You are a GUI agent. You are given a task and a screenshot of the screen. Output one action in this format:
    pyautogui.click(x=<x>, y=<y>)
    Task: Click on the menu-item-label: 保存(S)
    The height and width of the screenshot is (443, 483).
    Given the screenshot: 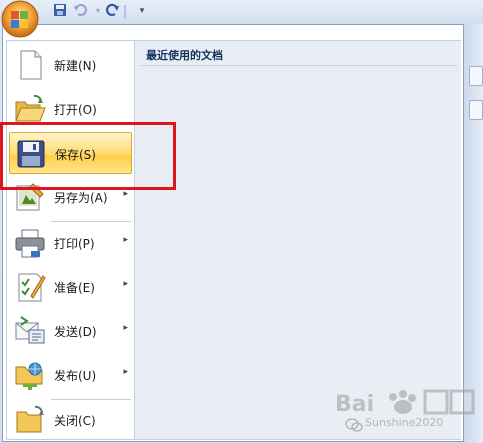 What is the action you would take?
    pyautogui.click(x=75, y=155)
    